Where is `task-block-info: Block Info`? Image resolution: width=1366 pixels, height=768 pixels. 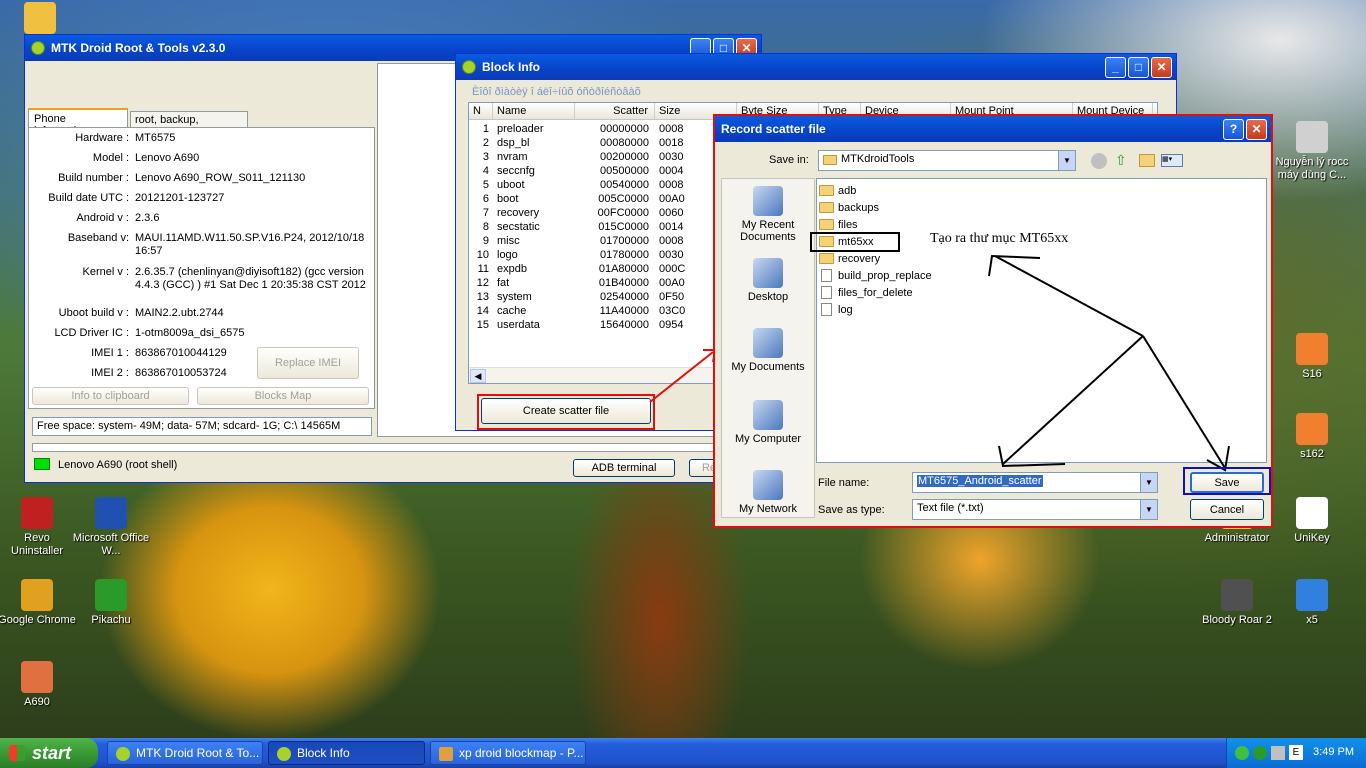
task-block-info: Block Info is located at coordinates (346, 753).